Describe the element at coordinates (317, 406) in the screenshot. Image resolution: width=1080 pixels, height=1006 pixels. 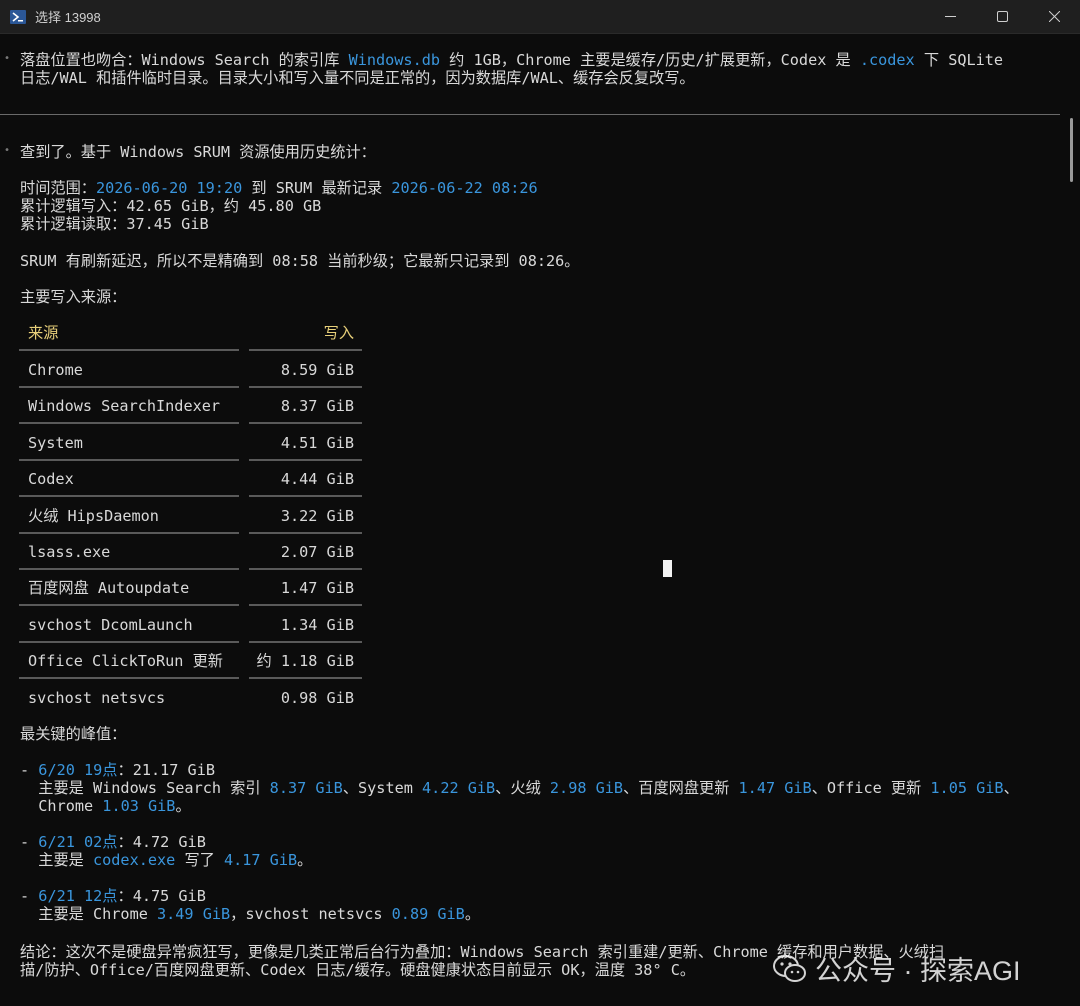
I see `table-cell-write: 8.37 GiB` at that location.